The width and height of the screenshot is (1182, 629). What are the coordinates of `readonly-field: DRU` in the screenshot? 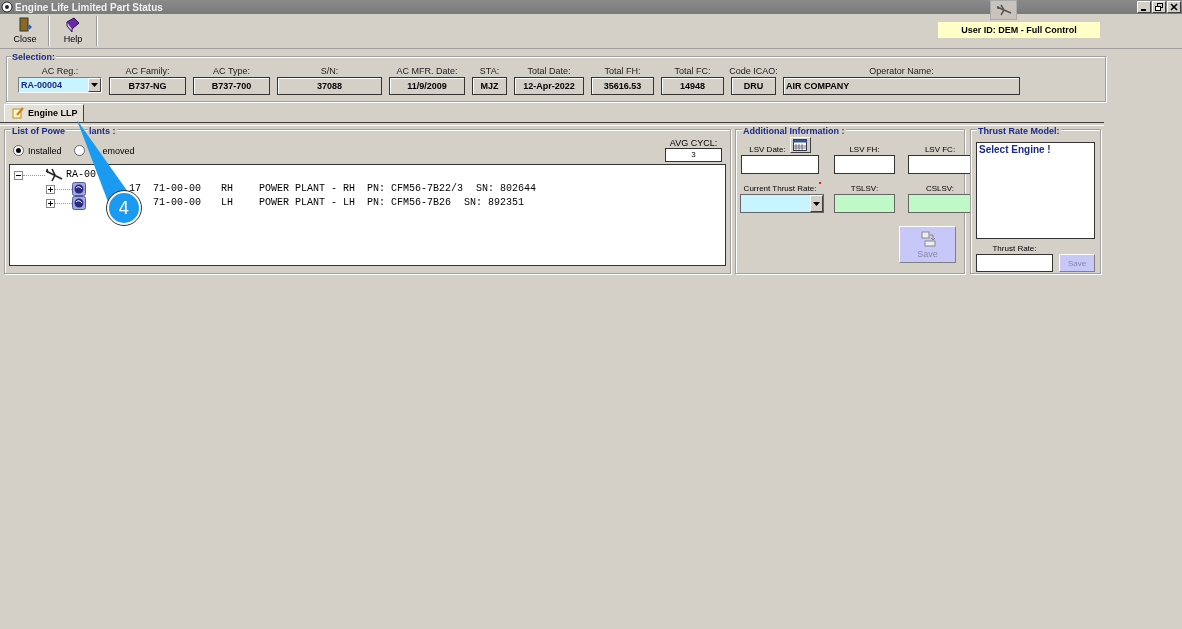 It's located at (753, 86).